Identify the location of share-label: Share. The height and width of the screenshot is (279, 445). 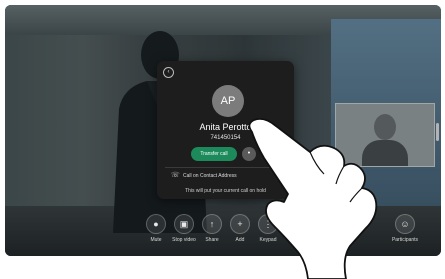
(212, 240).